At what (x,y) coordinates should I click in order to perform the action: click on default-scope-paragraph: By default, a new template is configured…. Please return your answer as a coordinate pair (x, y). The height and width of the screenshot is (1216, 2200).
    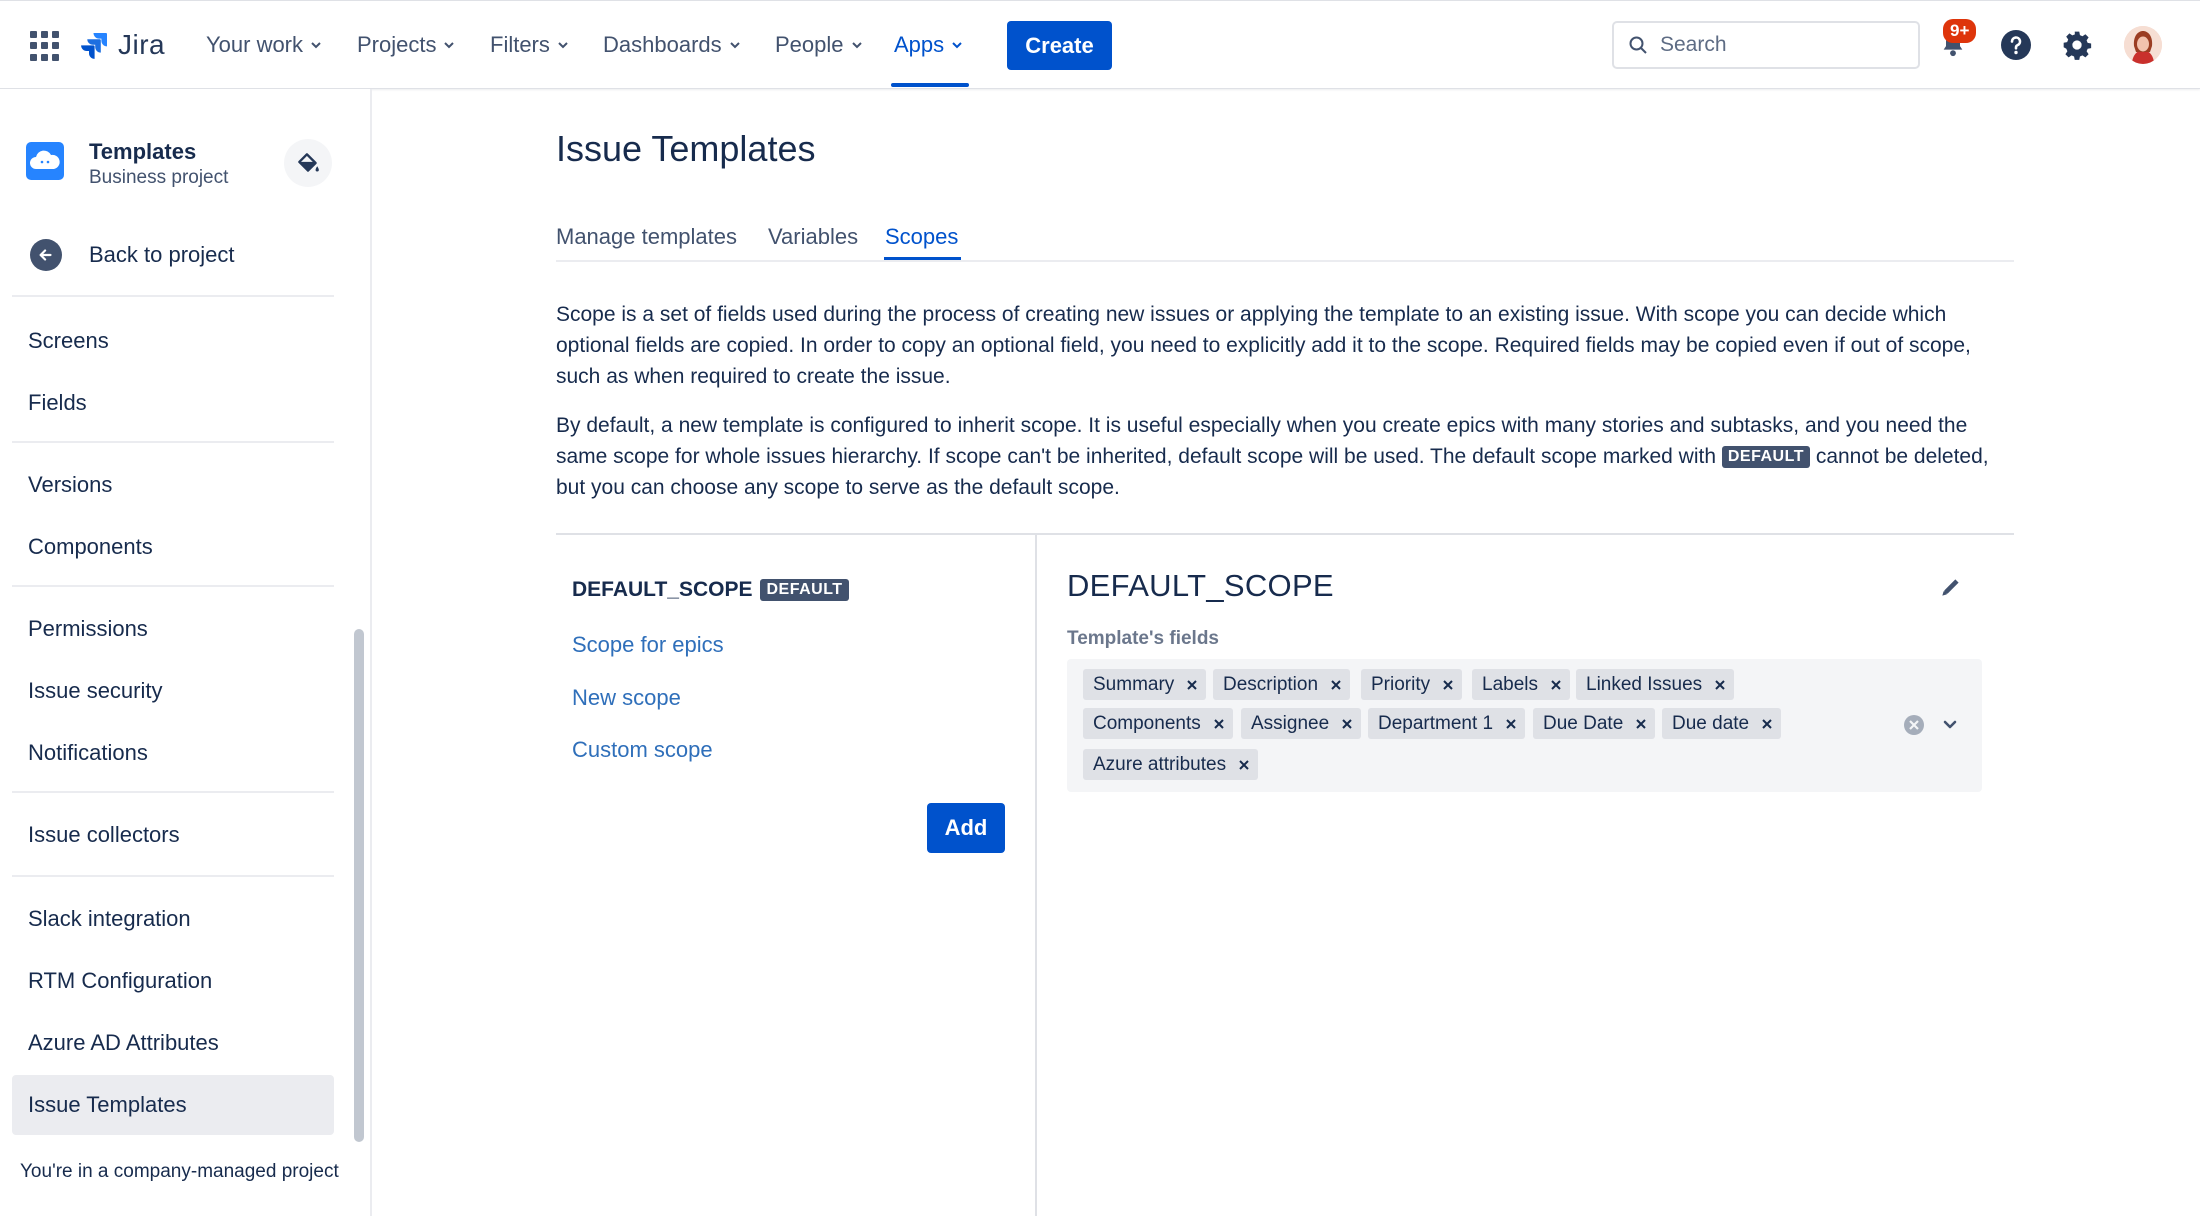
    Looking at the image, I should click on (1287, 456).